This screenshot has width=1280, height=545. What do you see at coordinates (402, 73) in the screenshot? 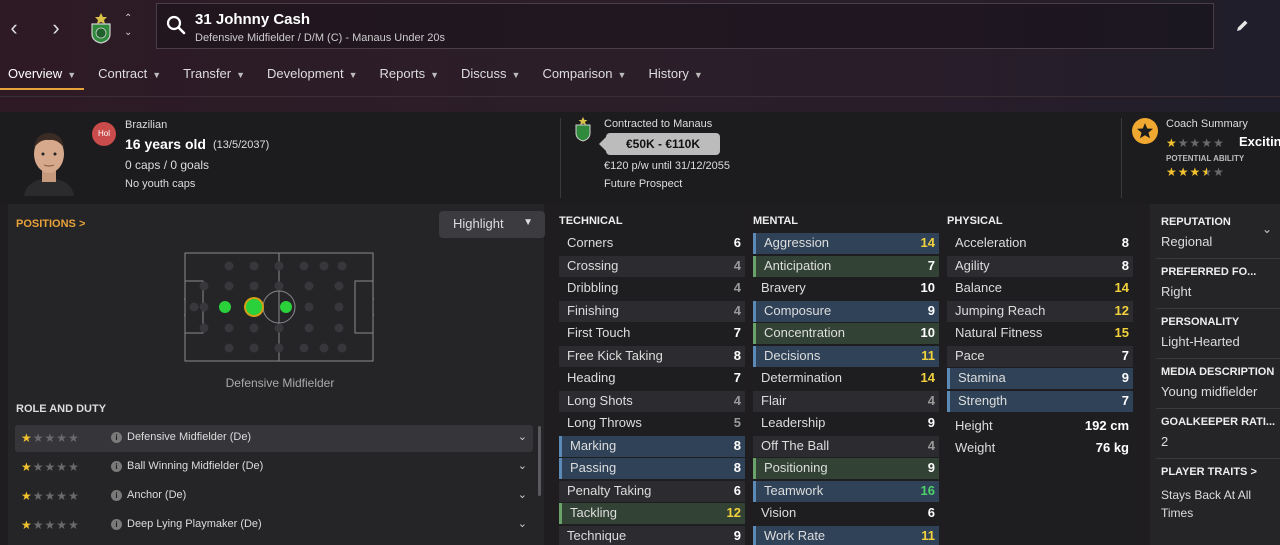
I see `tab-label: Reports` at bounding box center [402, 73].